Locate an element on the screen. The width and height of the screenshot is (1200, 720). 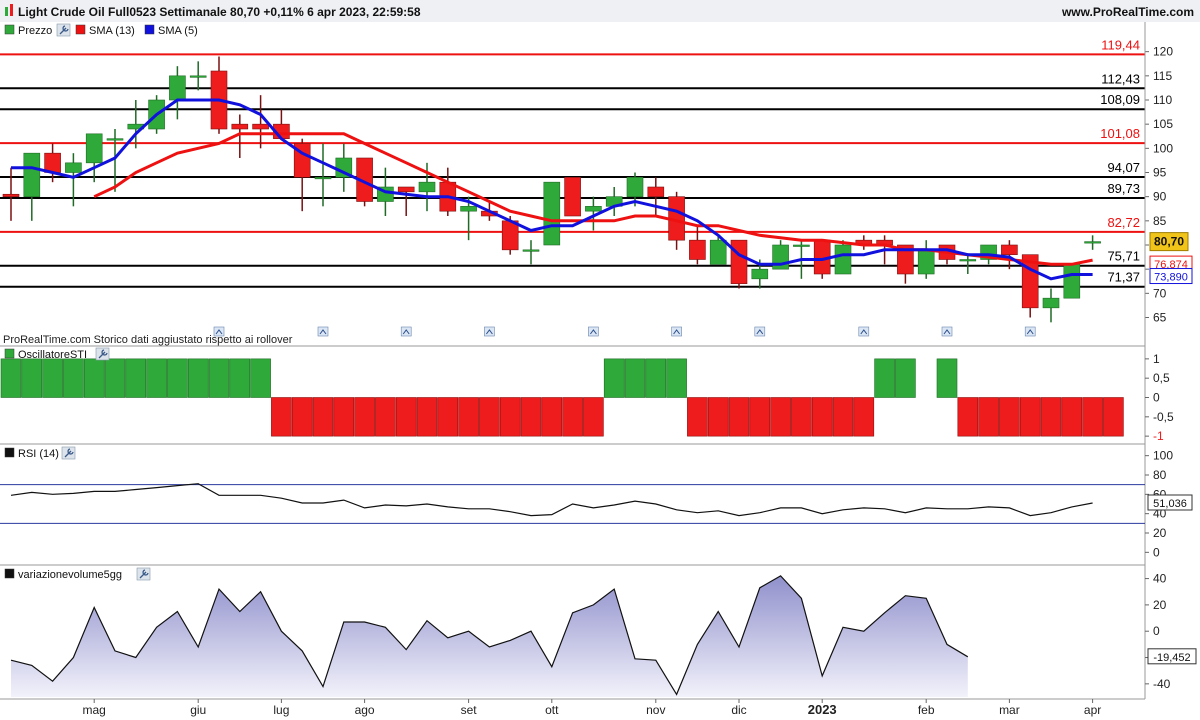
price-y-tick-label: 120 is located at coordinates (1163, 52).